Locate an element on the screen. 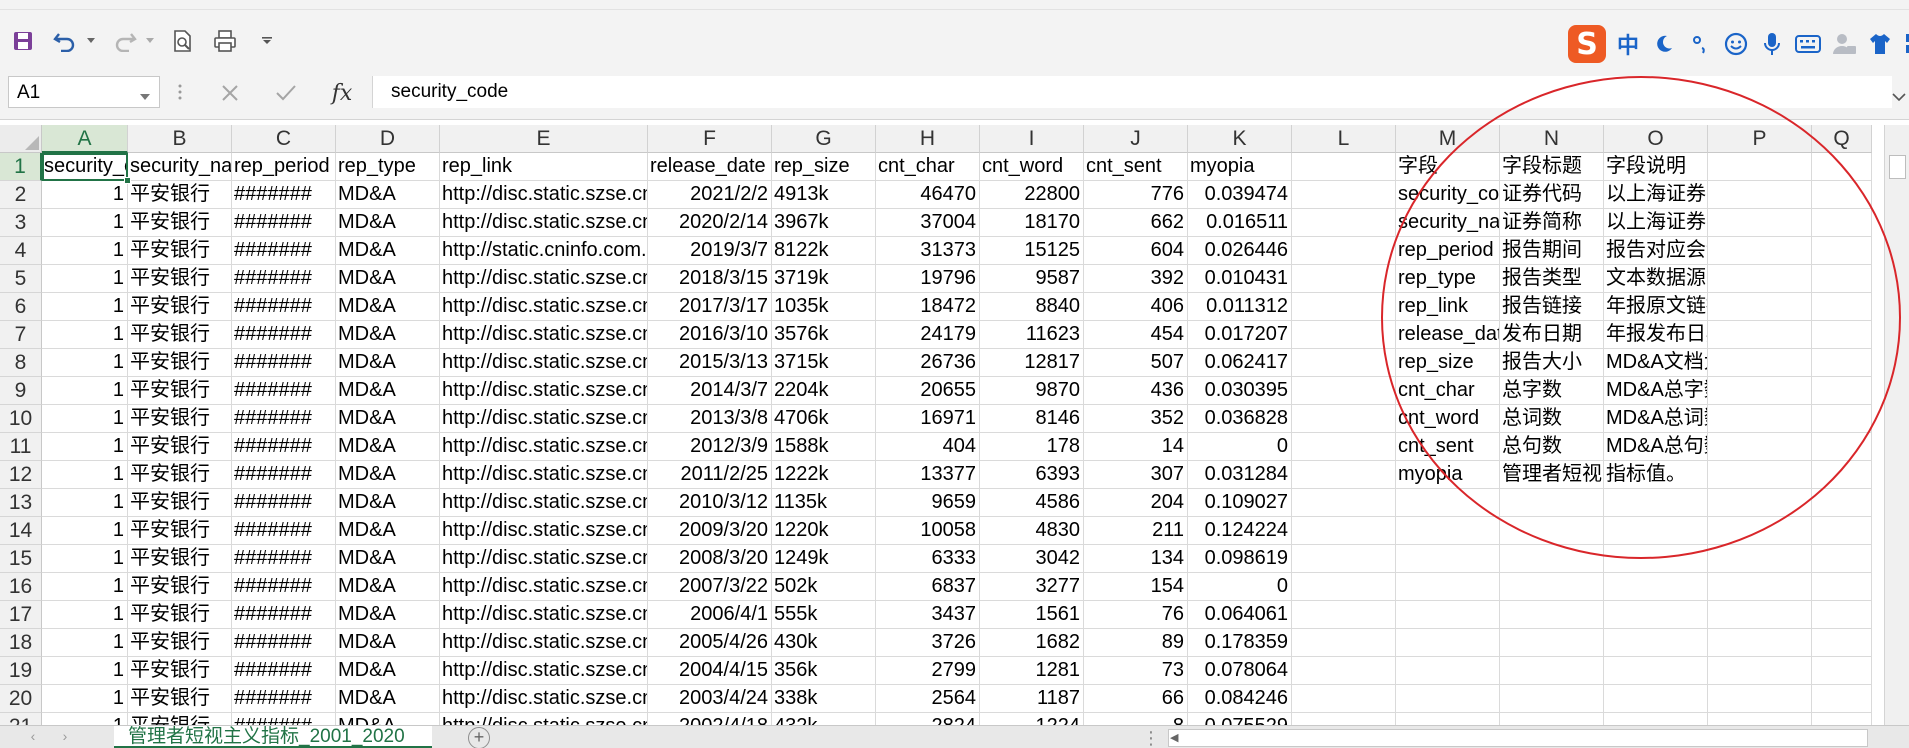 The width and height of the screenshot is (1909, 748). row-header-9: 9 is located at coordinates (21, 391).